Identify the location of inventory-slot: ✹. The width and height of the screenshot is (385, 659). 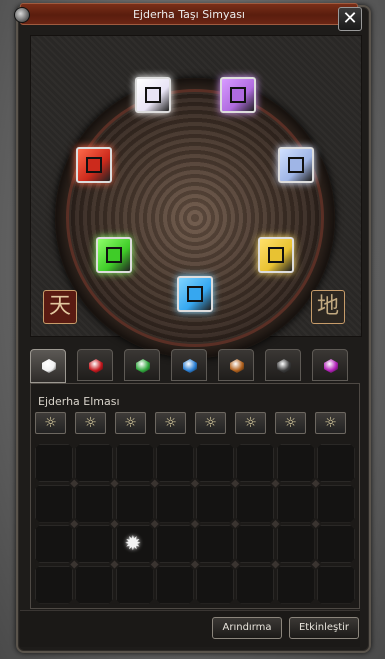
(134, 544).